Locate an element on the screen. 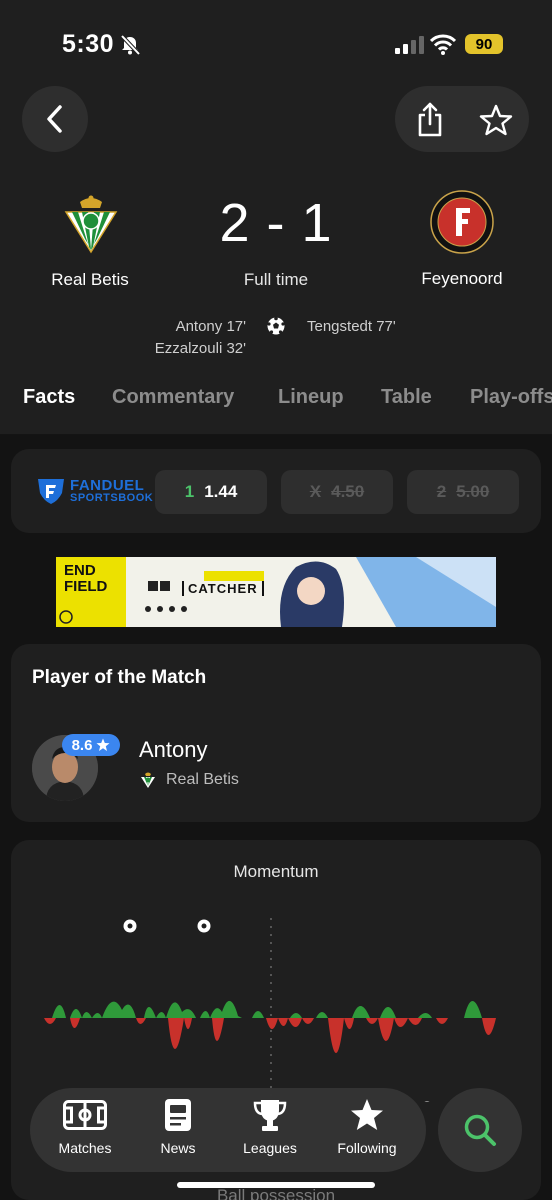 The image size is (552, 1200). share-button is located at coordinates (430, 120).